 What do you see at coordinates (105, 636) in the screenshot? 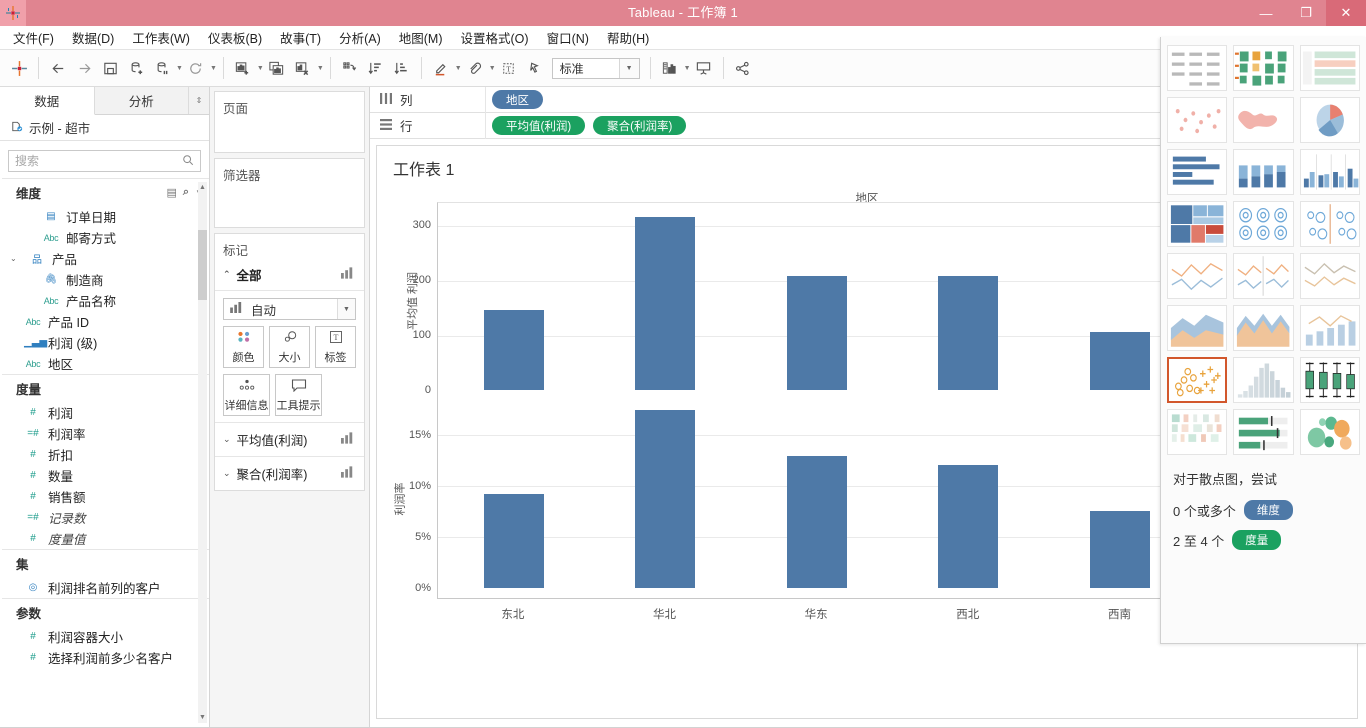
I see `field-item: # 利润容器大小` at bounding box center [105, 636].